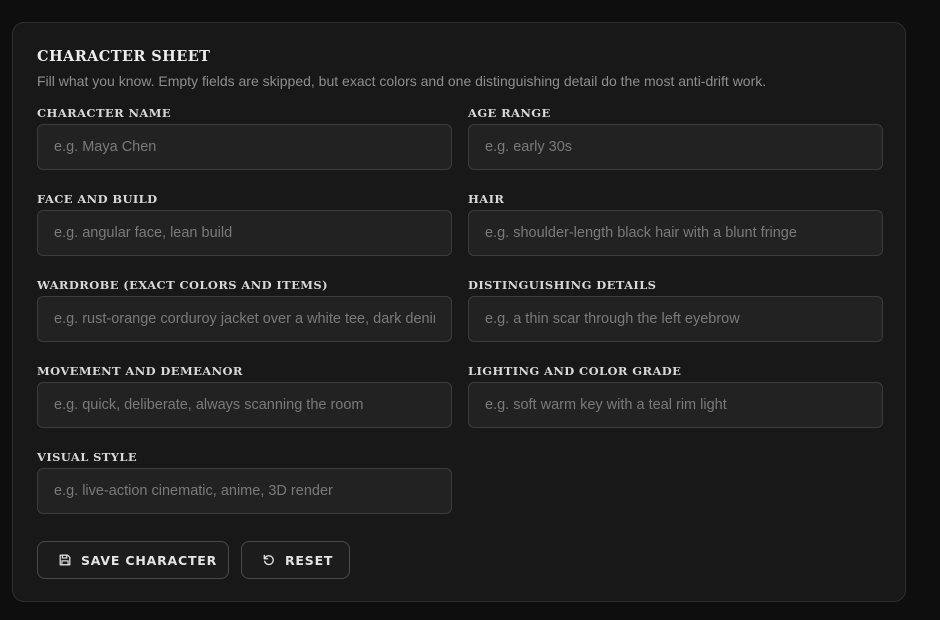  What do you see at coordinates (675, 319) in the screenshot?
I see `distinguishing-details-input` at bounding box center [675, 319].